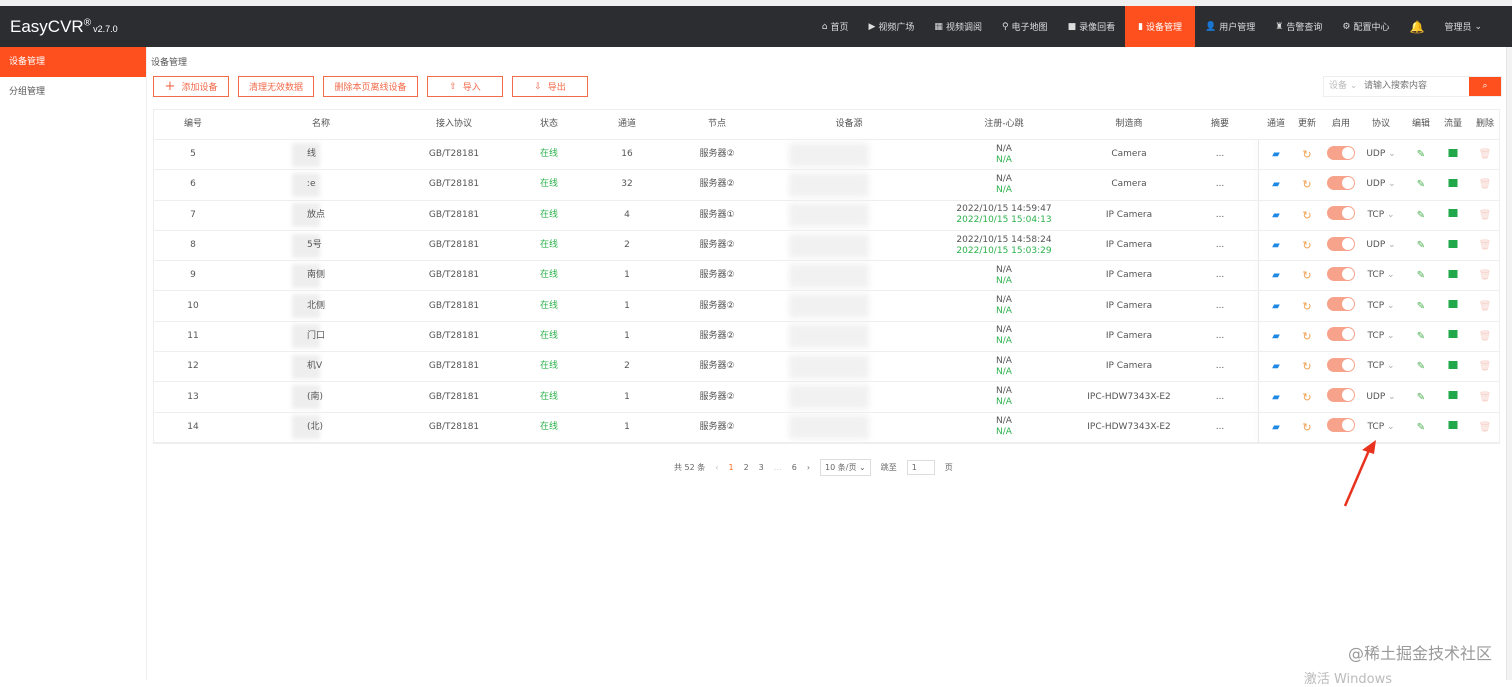 The width and height of the screenshot is (1512, 687). I want to click on search-scope-select: 设备 ⌄, so click(1344, 86).